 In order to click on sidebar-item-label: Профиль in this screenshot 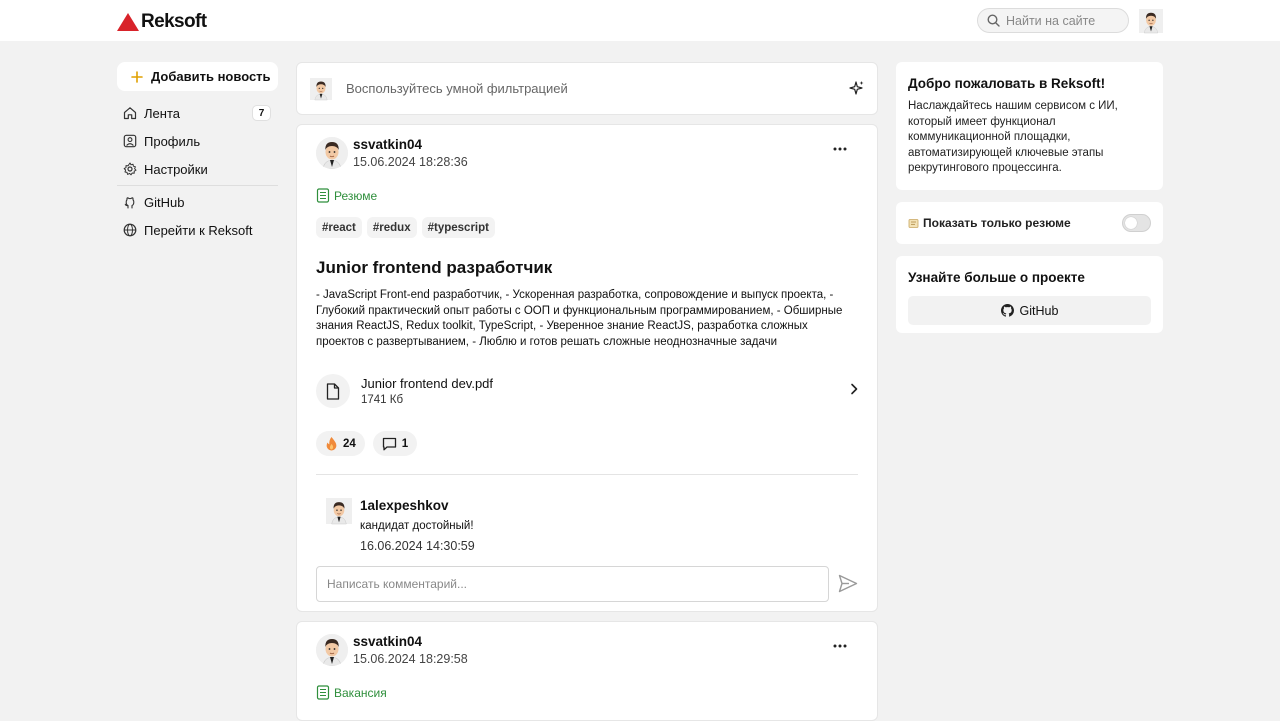, I will do `click(172, 141)`.